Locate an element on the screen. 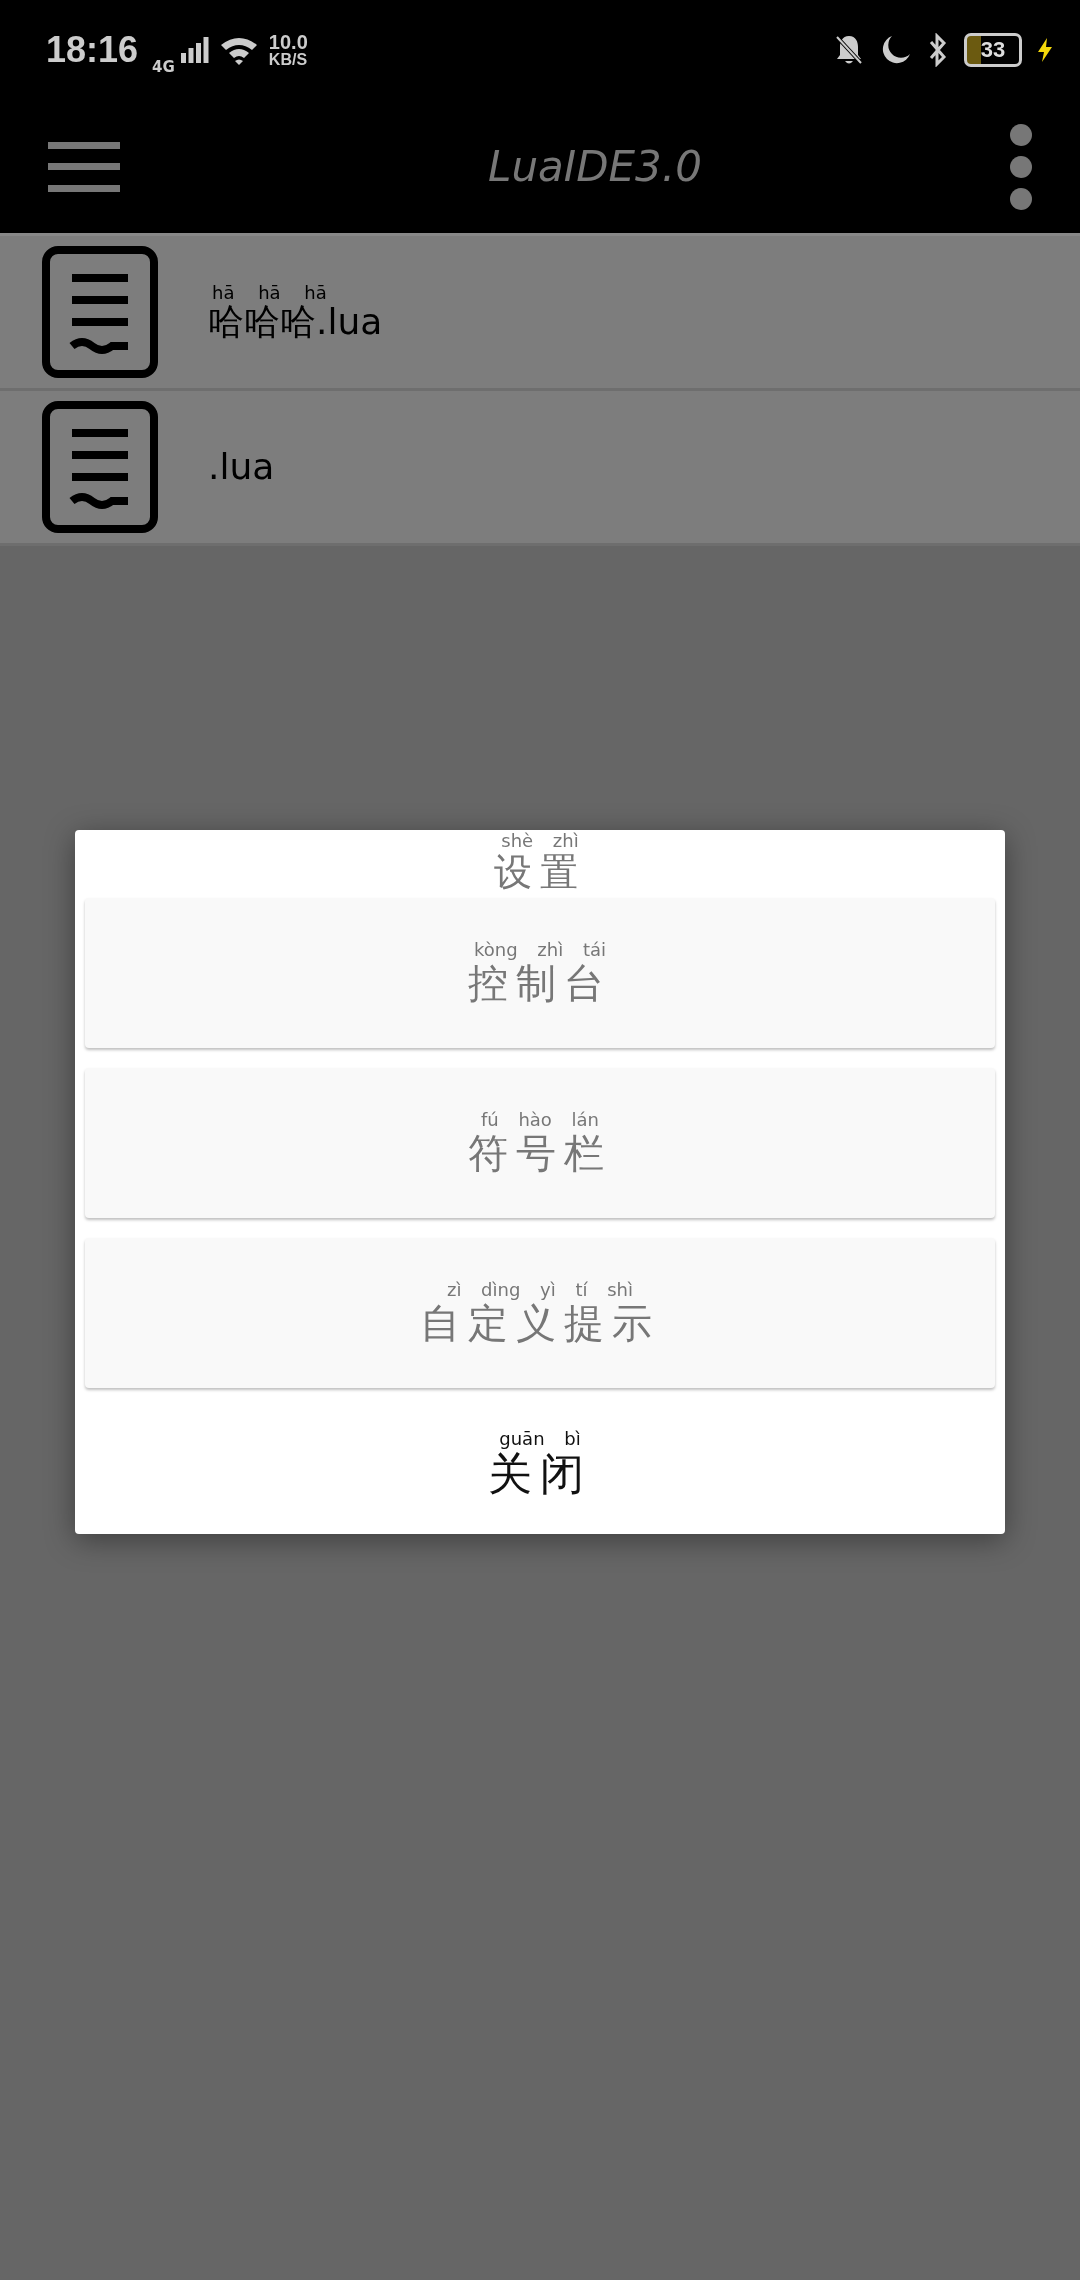 This screenshot has height=2280, width=1080. option-label: 自定义提示 is located at coordinates (540, 1323).